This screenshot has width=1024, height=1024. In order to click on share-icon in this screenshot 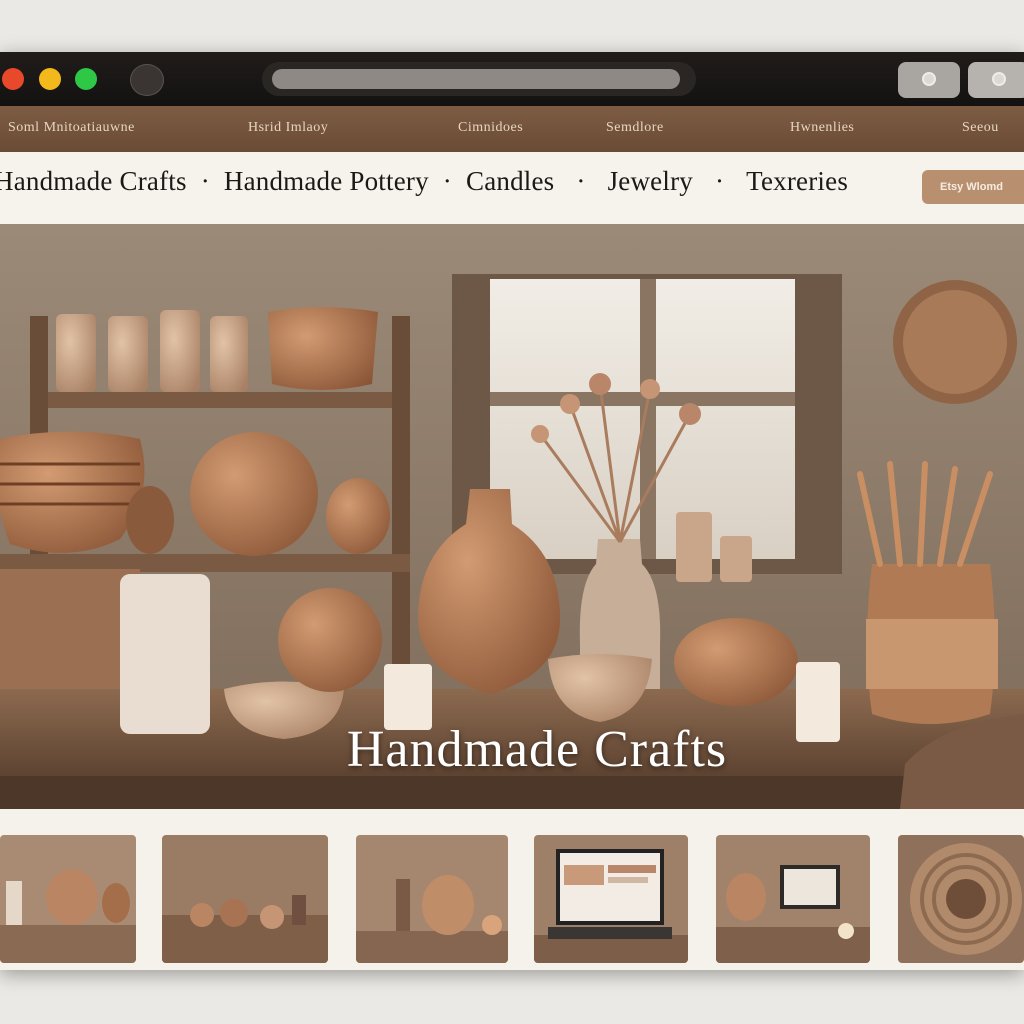, I will do `click(929, 79)`.